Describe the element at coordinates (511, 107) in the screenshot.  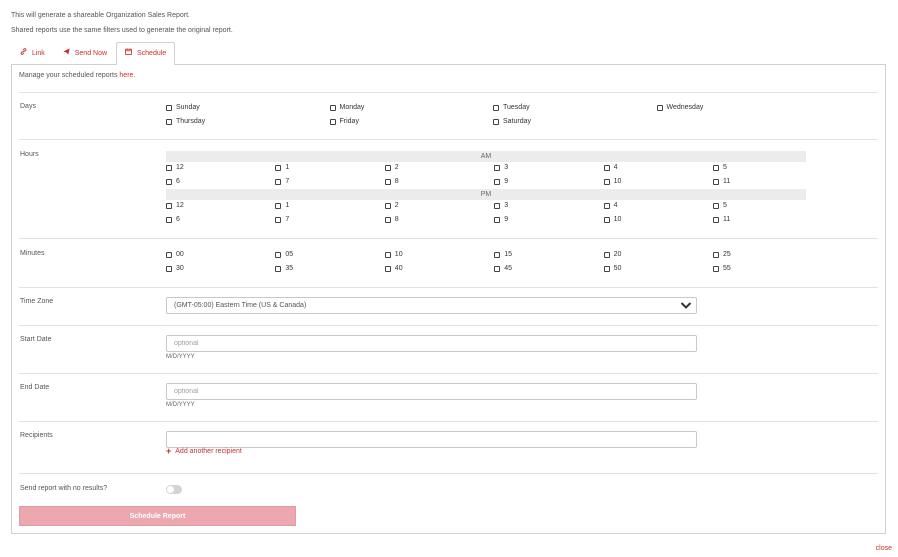
I see `day-checkbox-tuesday: Tuesday` at that location.